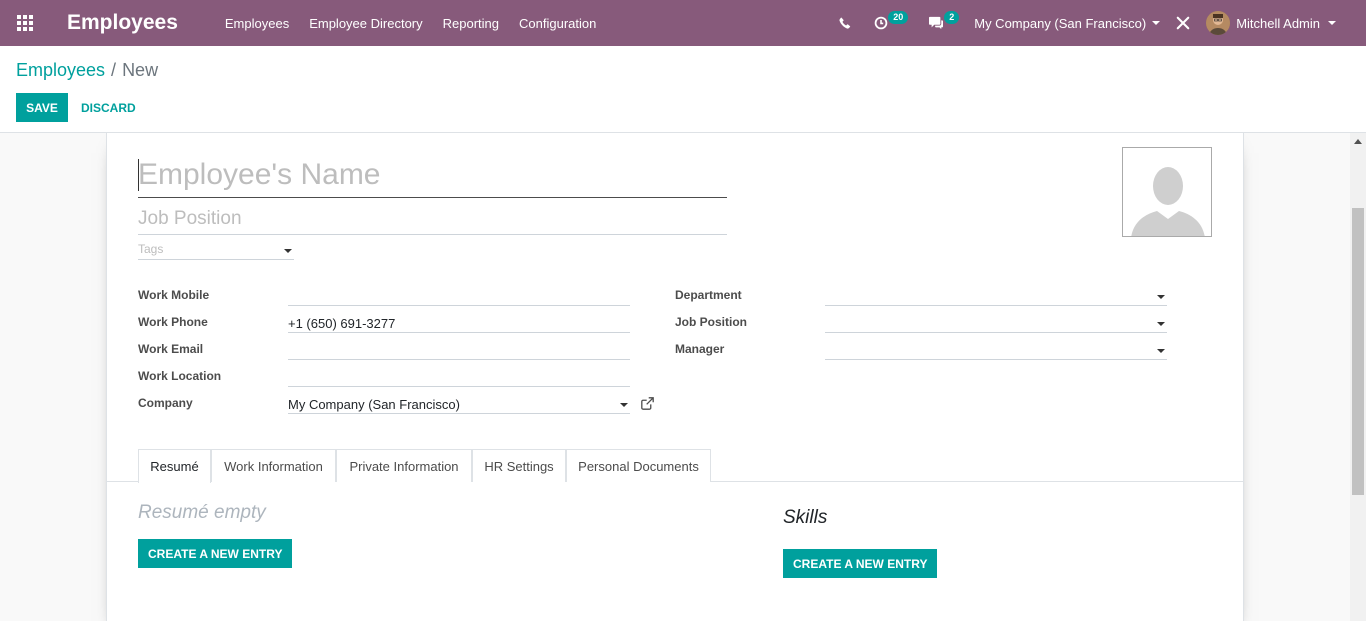  Describe the element at coordinates (952, 17) in the screenshot. I see `message-count-badge: 2` at that location.